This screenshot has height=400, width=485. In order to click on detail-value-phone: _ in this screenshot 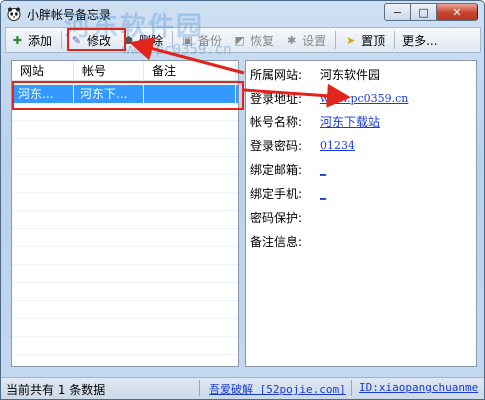, I will do `click(323, 193)`.